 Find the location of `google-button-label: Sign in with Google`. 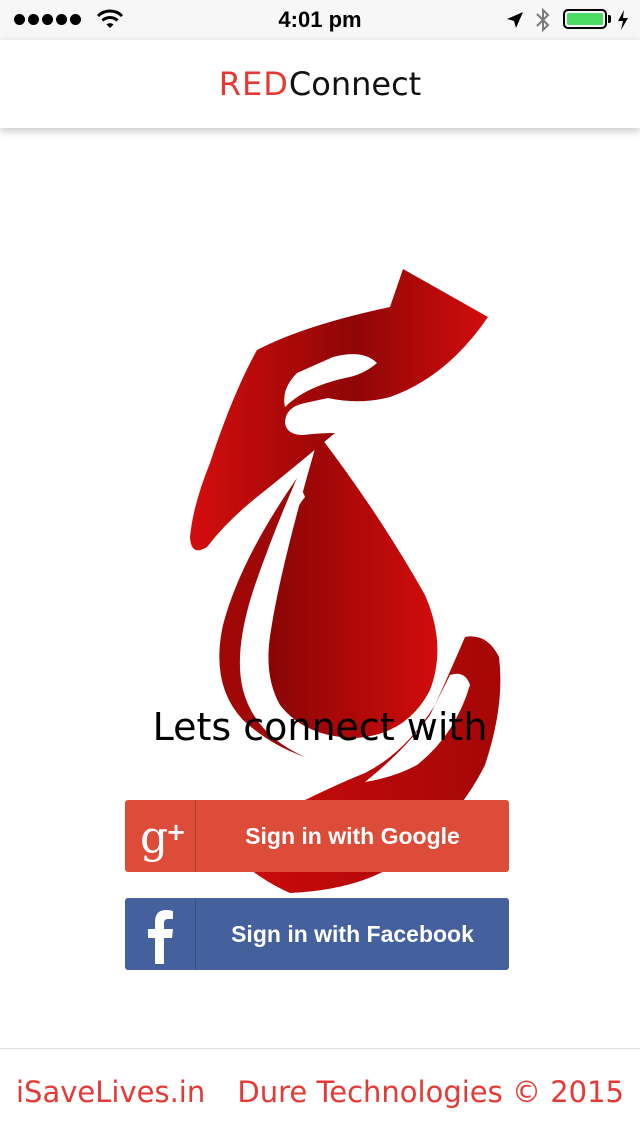

google-button-label: Sign in with Google is located at coordinates (352, 835).